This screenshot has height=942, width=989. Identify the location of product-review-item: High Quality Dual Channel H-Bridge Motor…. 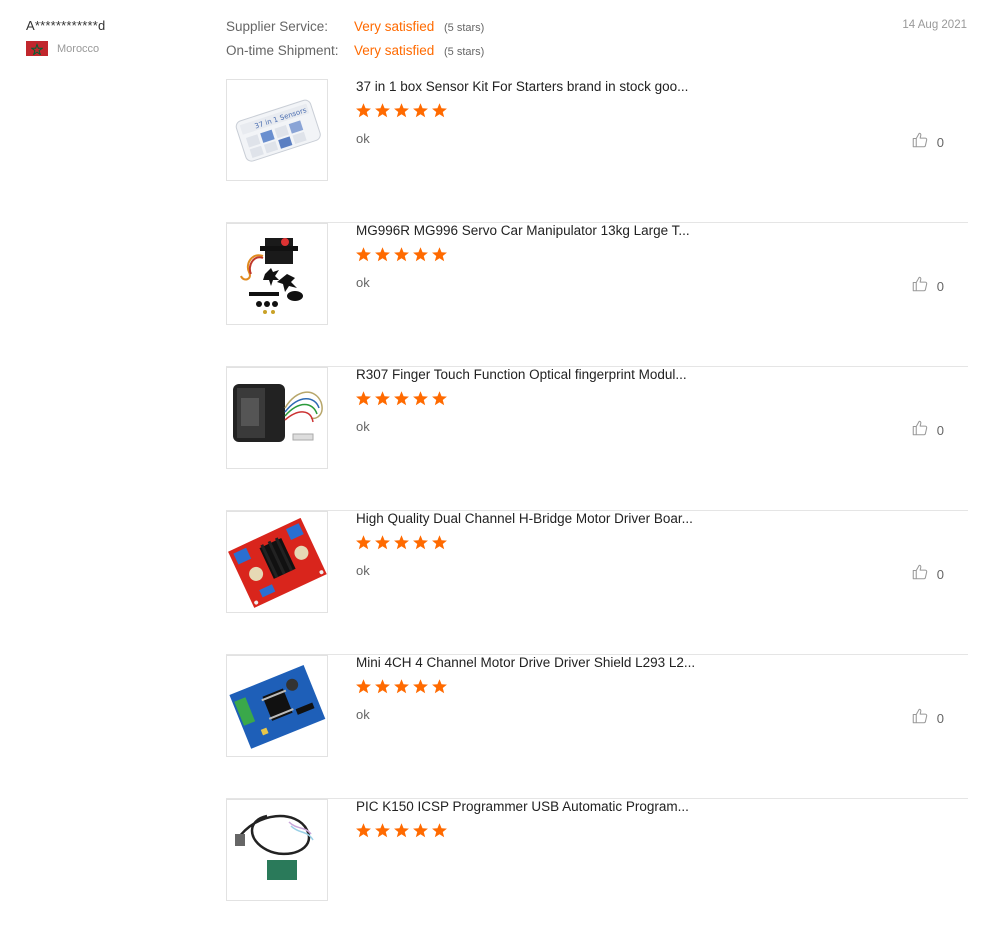
(597, 583).